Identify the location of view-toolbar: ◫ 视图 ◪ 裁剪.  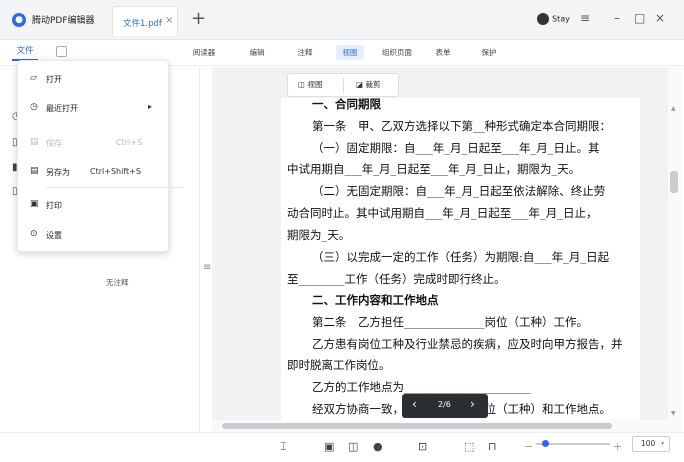
(343, 85).